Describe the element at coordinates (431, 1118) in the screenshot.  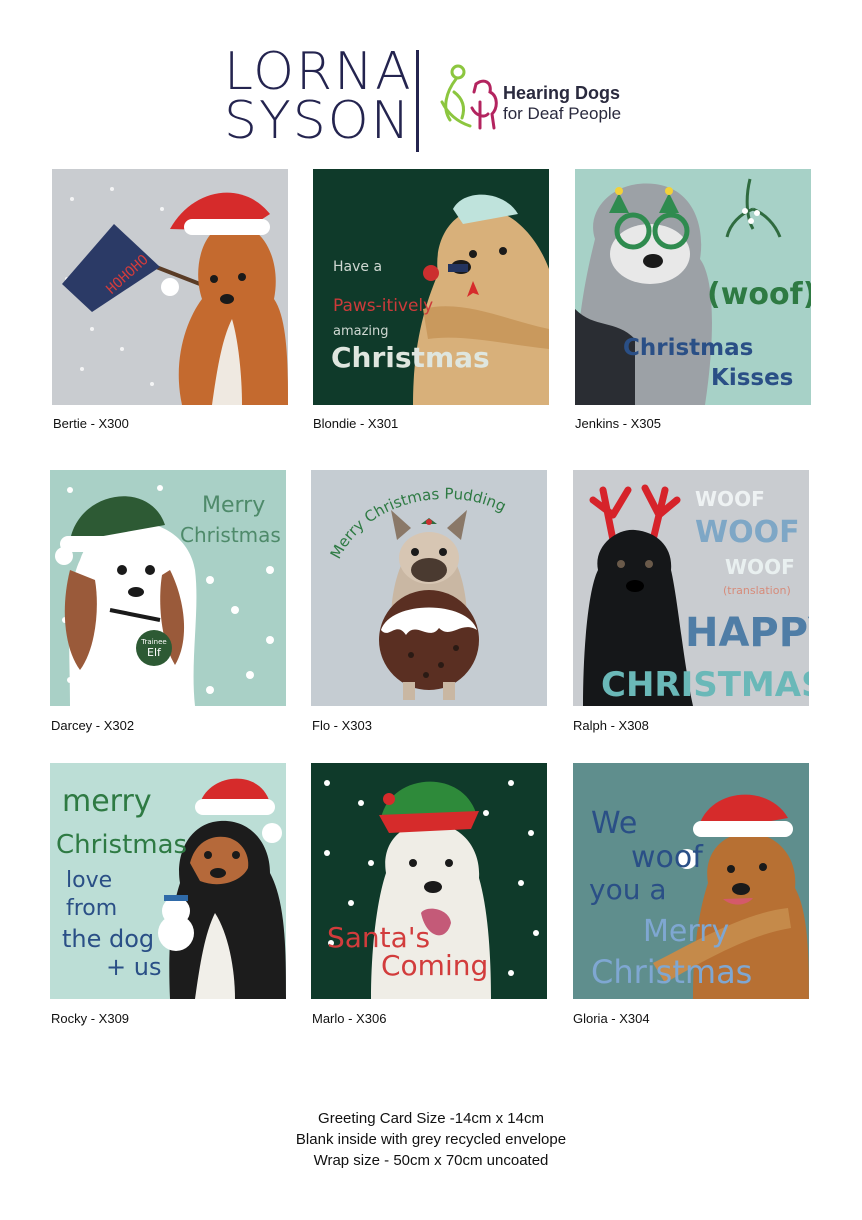
I see `footer-card-size: Greeting Card Size -14cm x 14cm` at that location.